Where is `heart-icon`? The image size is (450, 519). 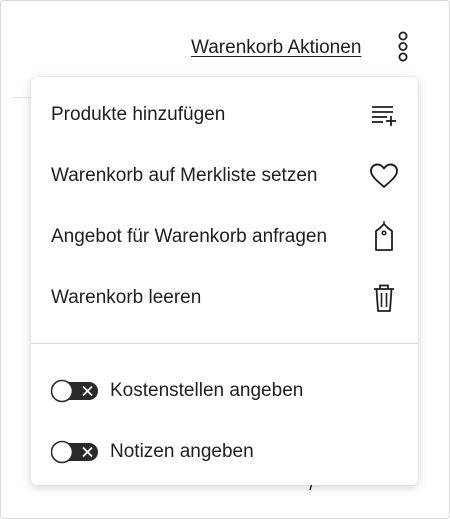
heart-icon is located at coordinates (384, 176).